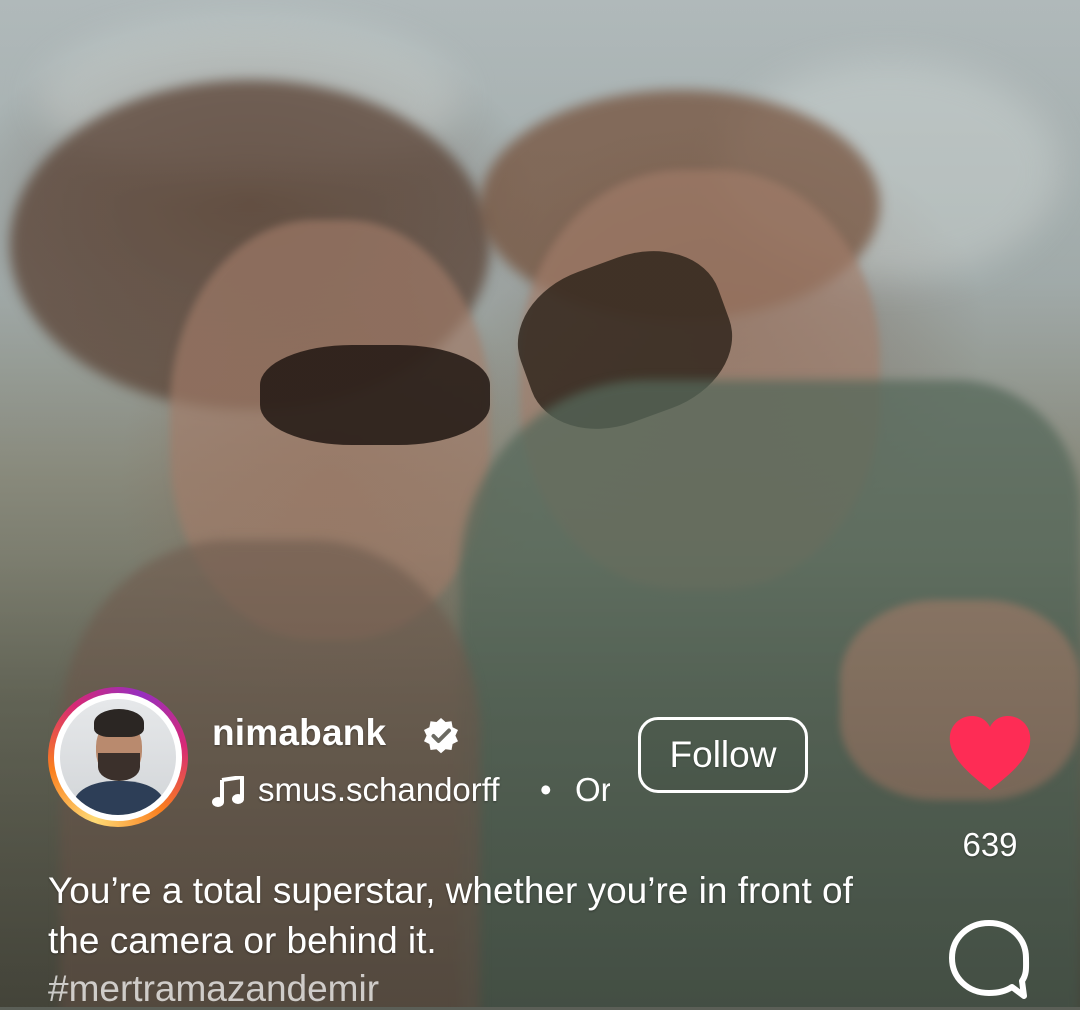 Image resolution: width=1080 pixels, height=1010 pixels. Describe the element at coordinates (228, 791) in the screenshot. I see `music-note-icon` at that location.